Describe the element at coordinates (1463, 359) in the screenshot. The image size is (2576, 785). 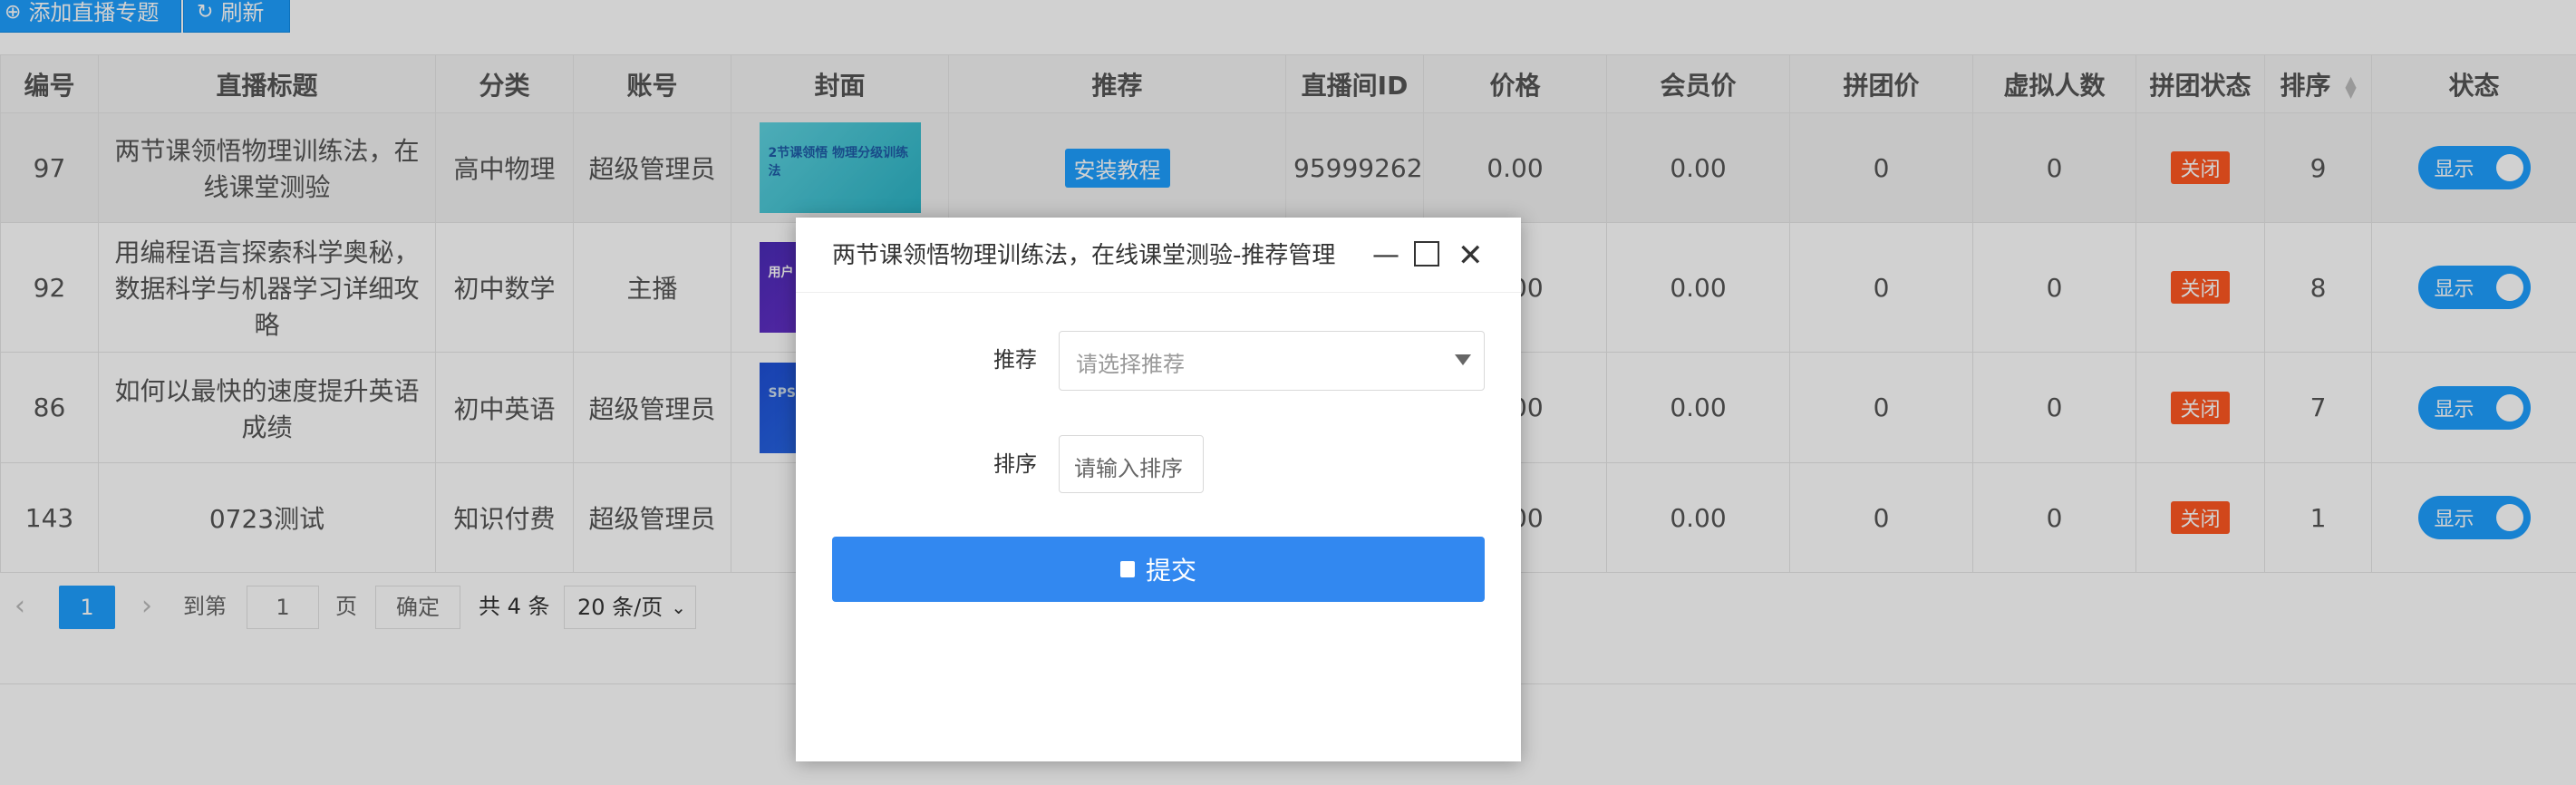
I see `dropdown-arrow-icon` at that location.